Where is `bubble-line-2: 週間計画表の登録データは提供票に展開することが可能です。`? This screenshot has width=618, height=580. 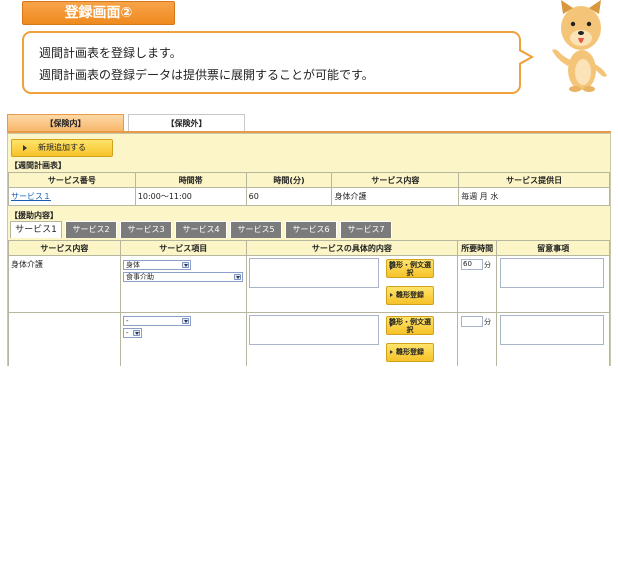 bubble-line-2: 週間計画表の登録データは提供票に展開することが可能です。 is located at coordinates (206, 75).